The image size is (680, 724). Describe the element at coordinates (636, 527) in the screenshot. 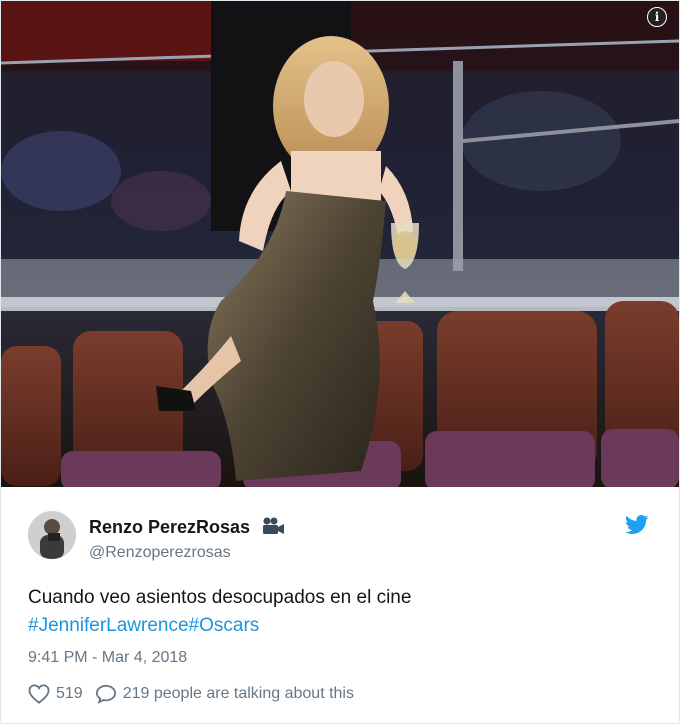

I see `twitter-bird-icon` at that location.